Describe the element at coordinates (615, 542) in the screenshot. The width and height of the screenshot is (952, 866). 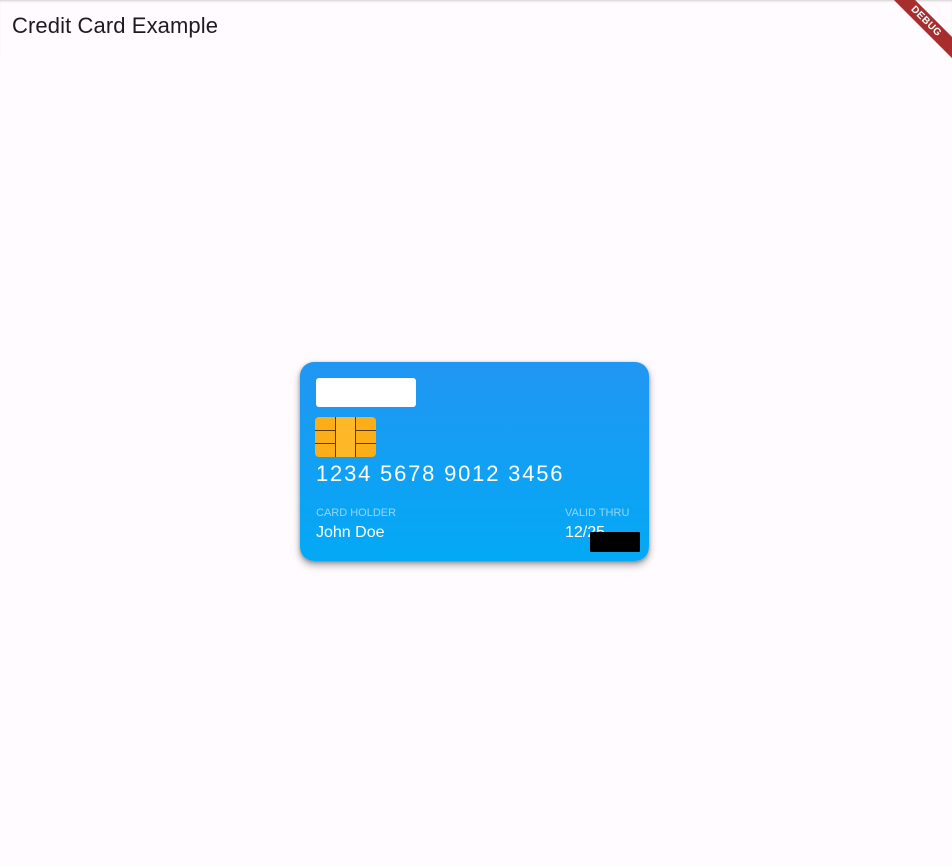
I see `redaction-box` at that location.